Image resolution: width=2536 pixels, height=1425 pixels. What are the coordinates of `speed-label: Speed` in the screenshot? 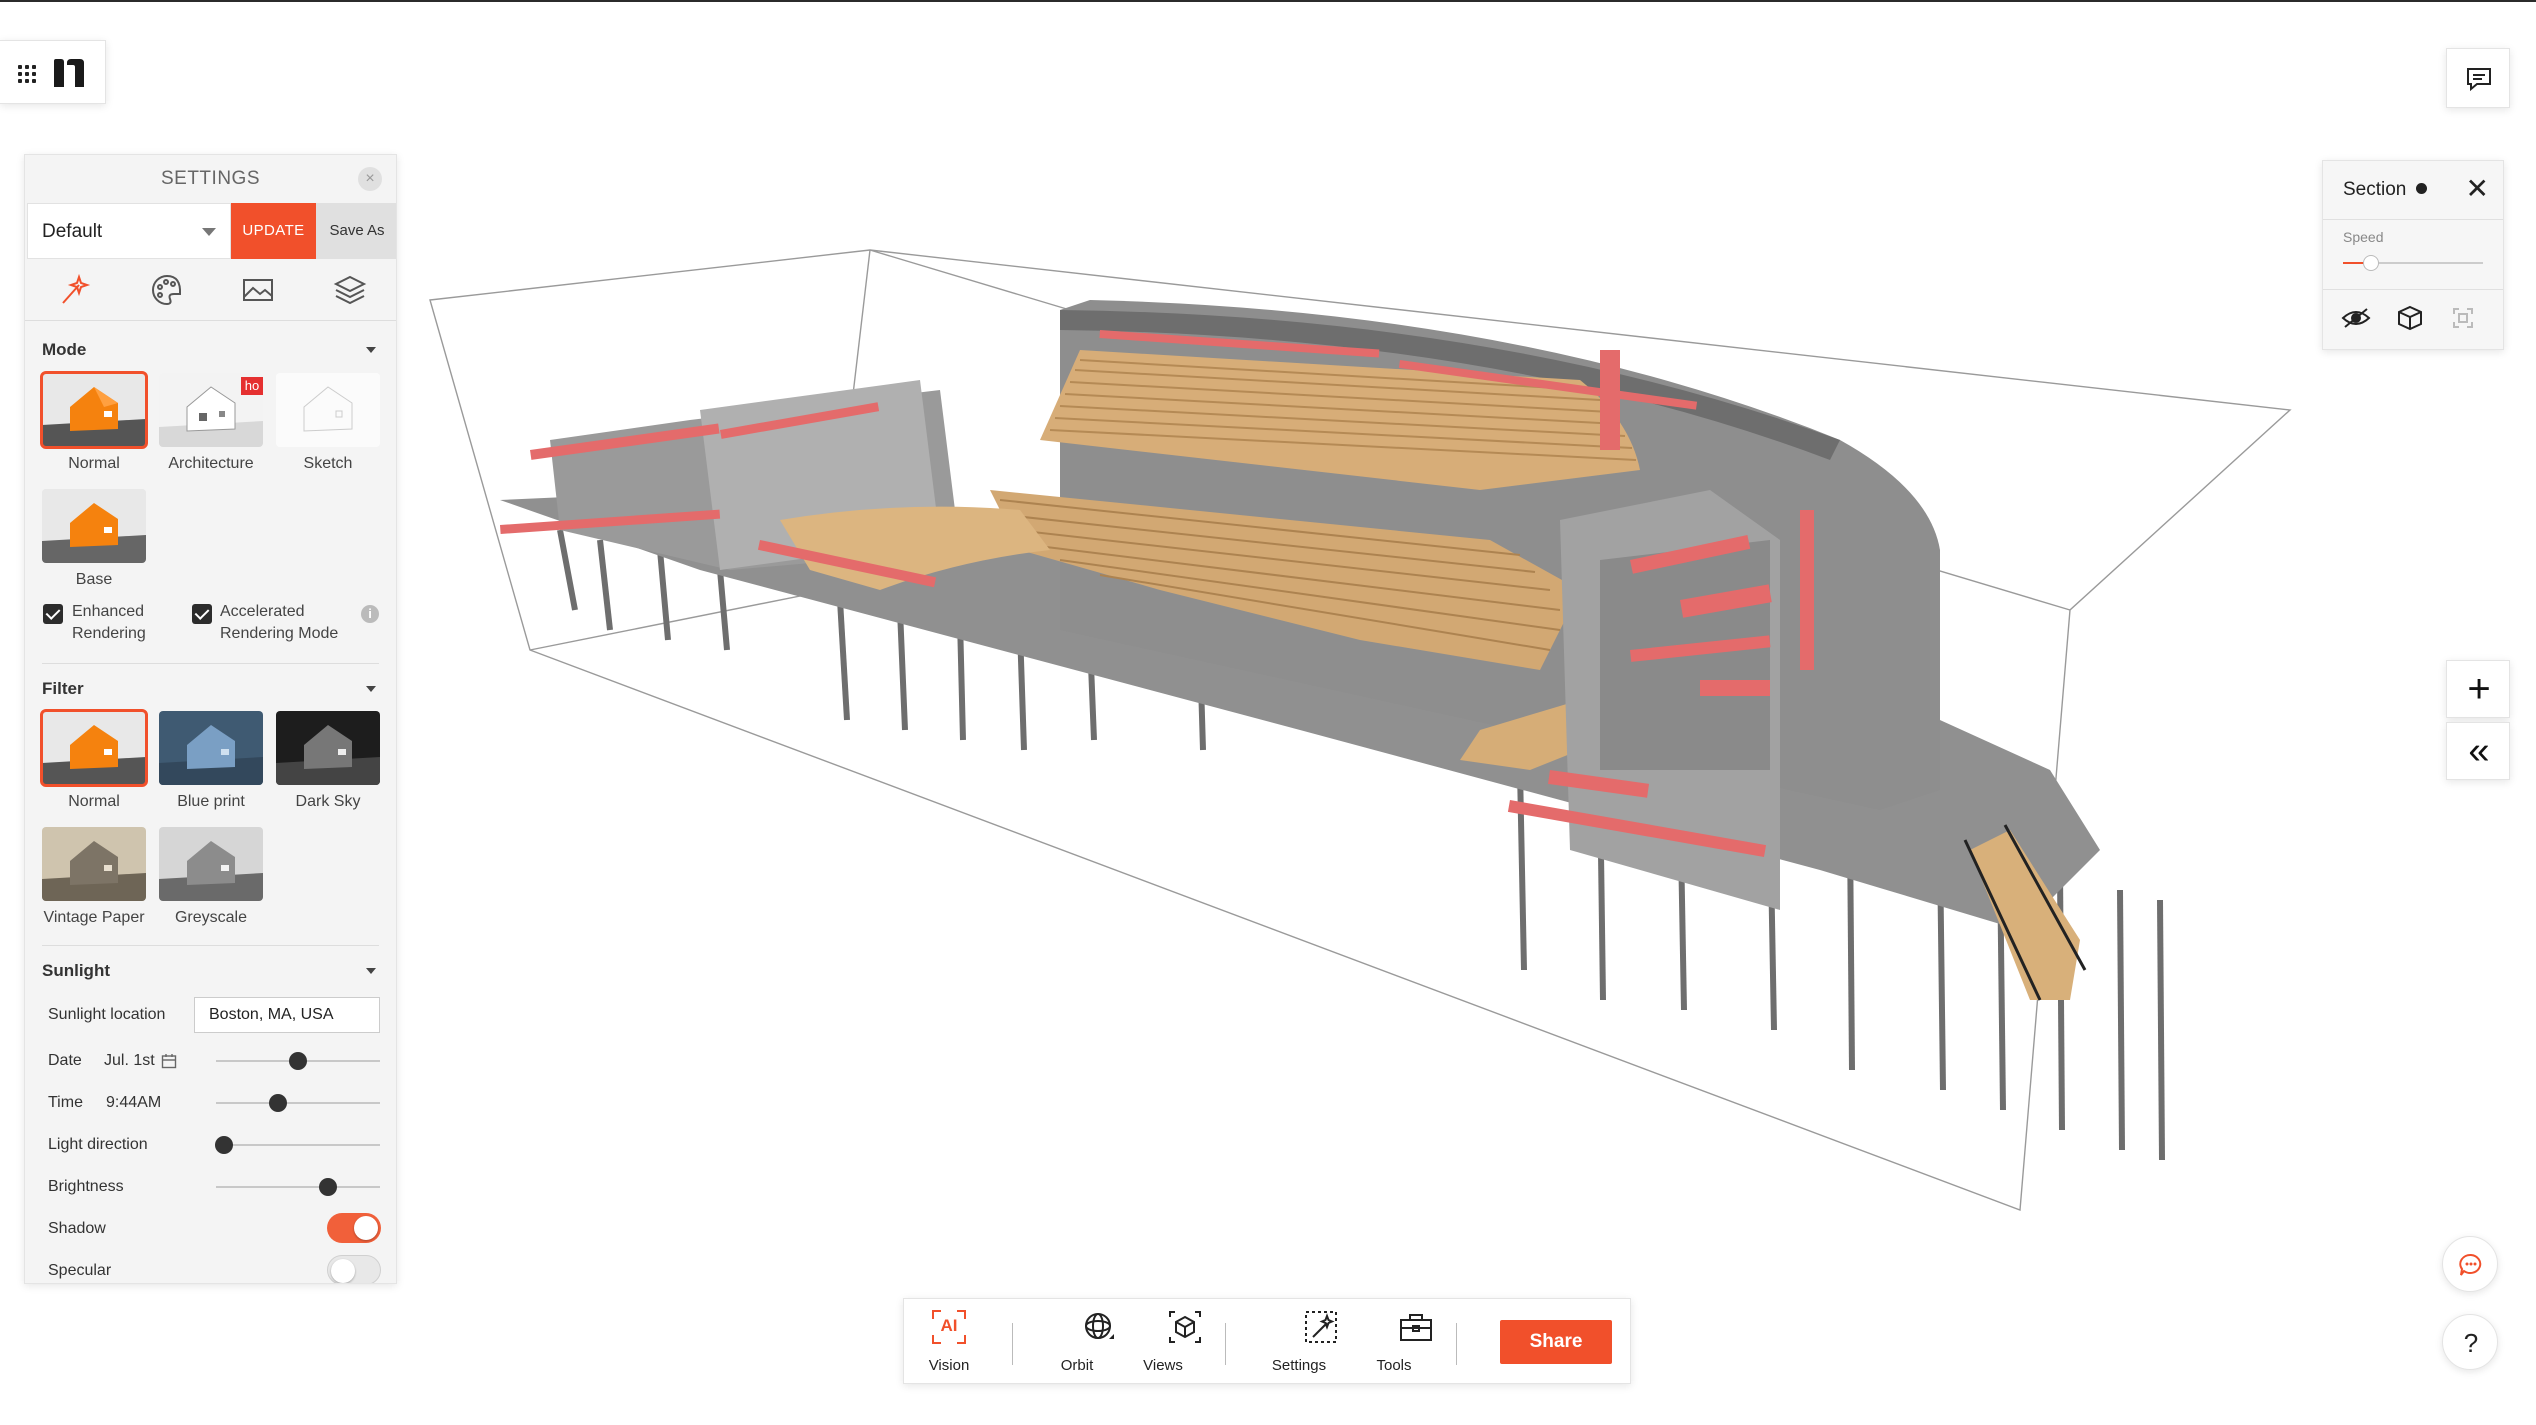 It's located at (2363, 237).